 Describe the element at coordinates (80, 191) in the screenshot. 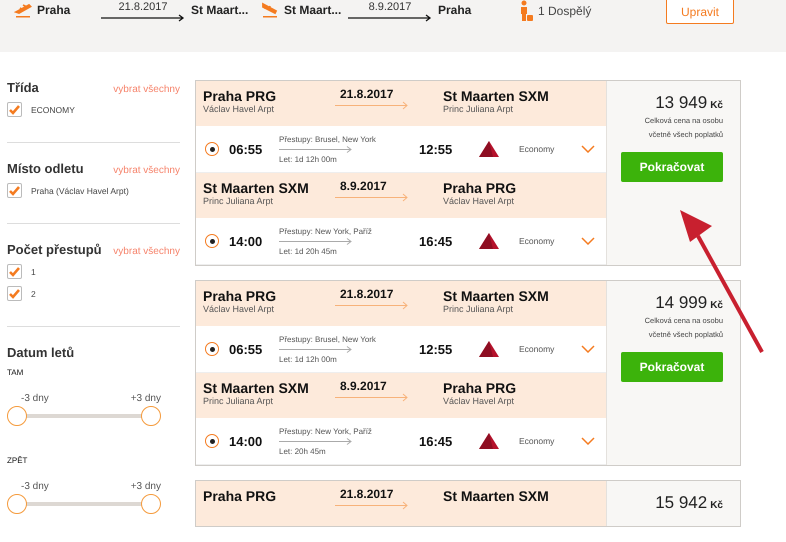

I see `option-label: Praha (Václav Havel Arpt)` at that location.